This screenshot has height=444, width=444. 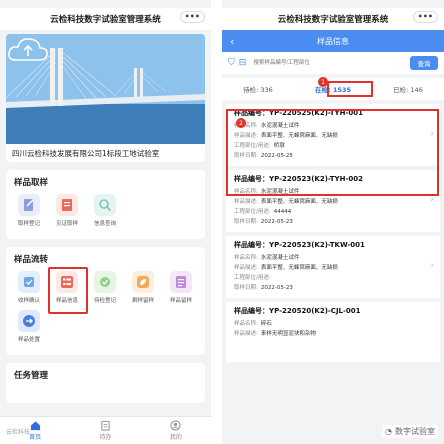 I want to click on tile-witness-sampling: 见证取样, so click(x=67, y=210).